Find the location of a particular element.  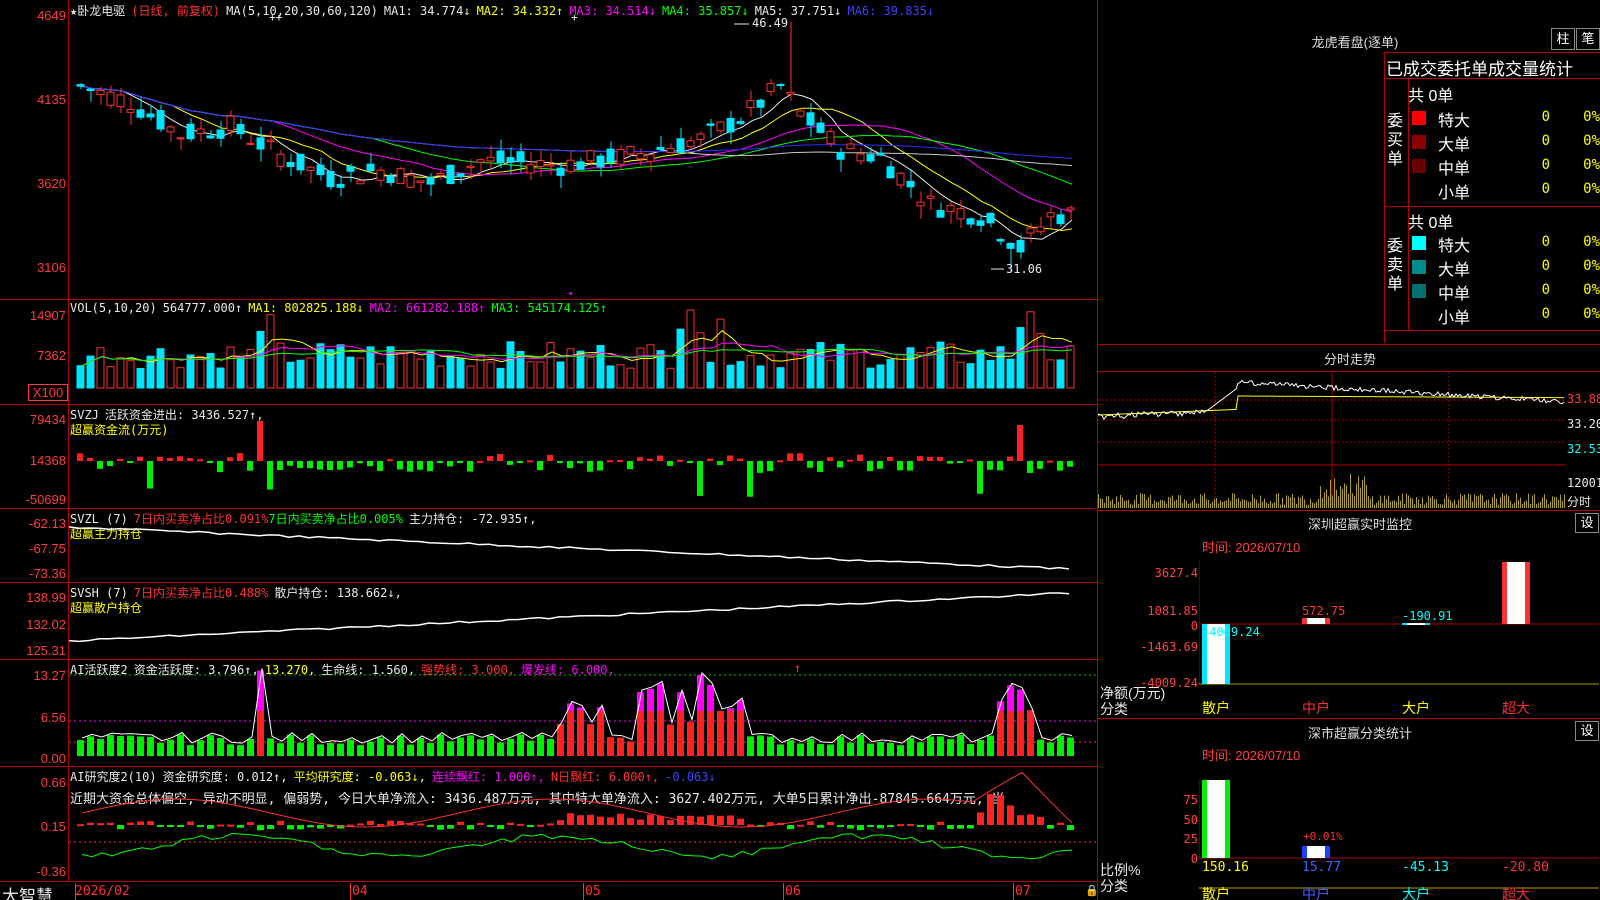

svsh-position-chart is located at coordinates (583, 621).